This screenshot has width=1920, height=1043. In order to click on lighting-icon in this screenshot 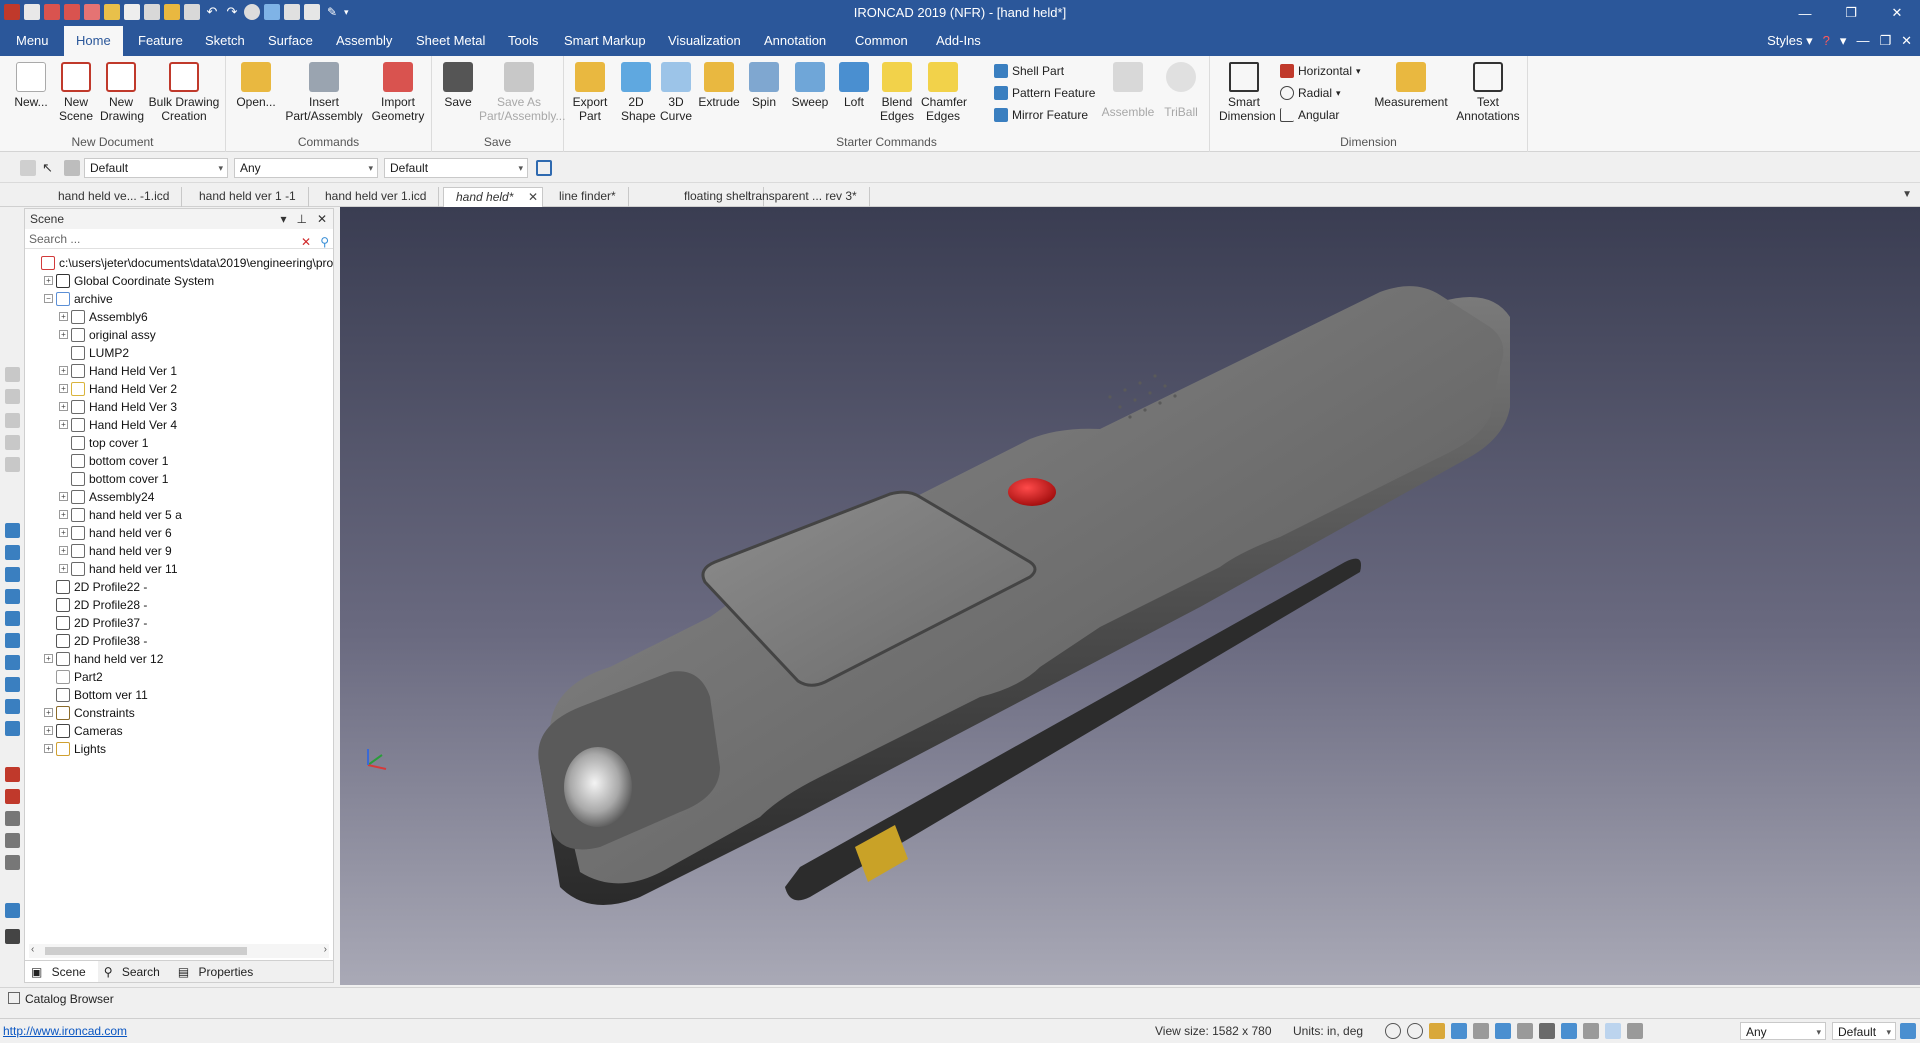, I will do `click(1525, 1031)`.